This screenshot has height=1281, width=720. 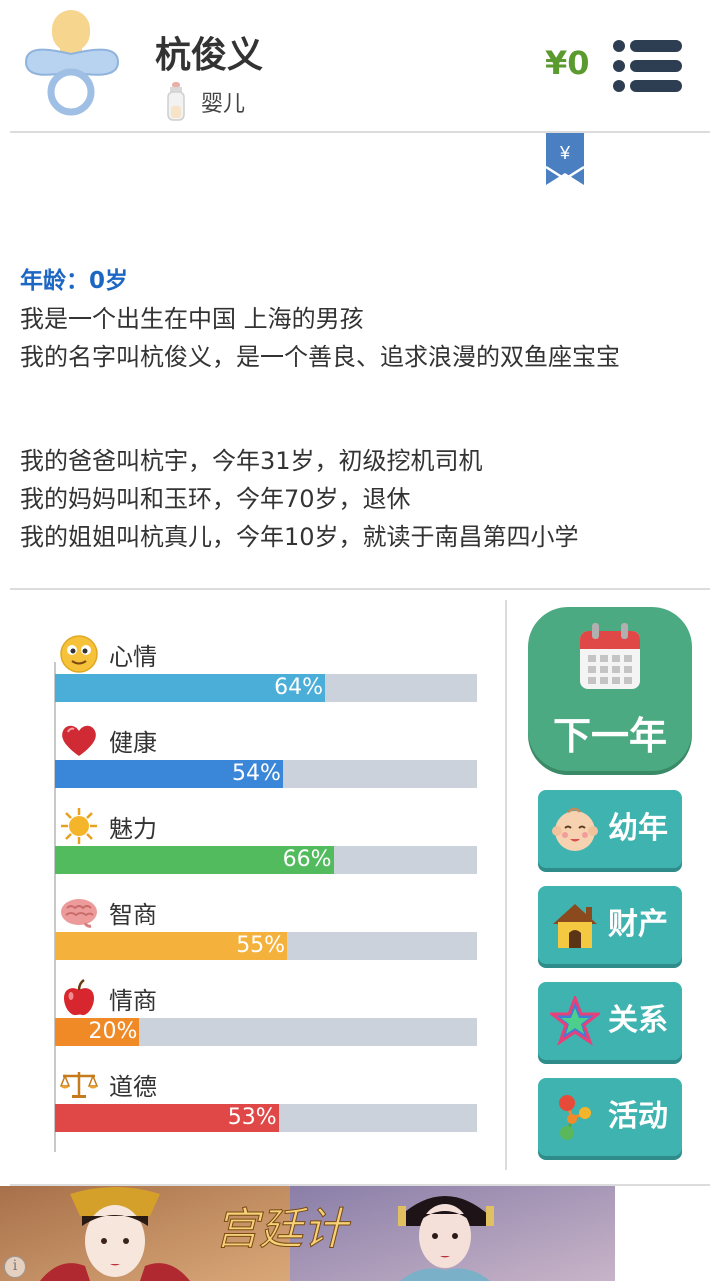 What do you see at coordinates (266, 1012) in the screenshot?
I see `stat-eq: 情商 20%` at bounding box center [266, 1012].